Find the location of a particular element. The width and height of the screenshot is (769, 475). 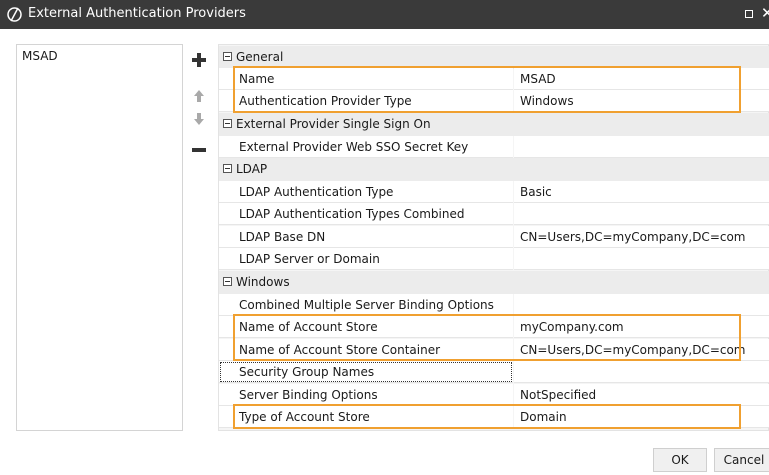

property-name: Authentication Provider Type is located at coordinates (366, 101).